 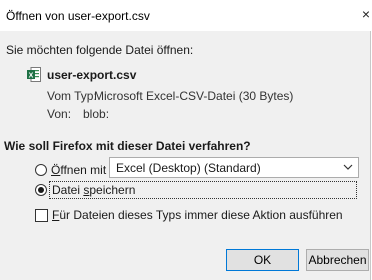 I want to click on svg-text: X, so click(x=31, y=76).